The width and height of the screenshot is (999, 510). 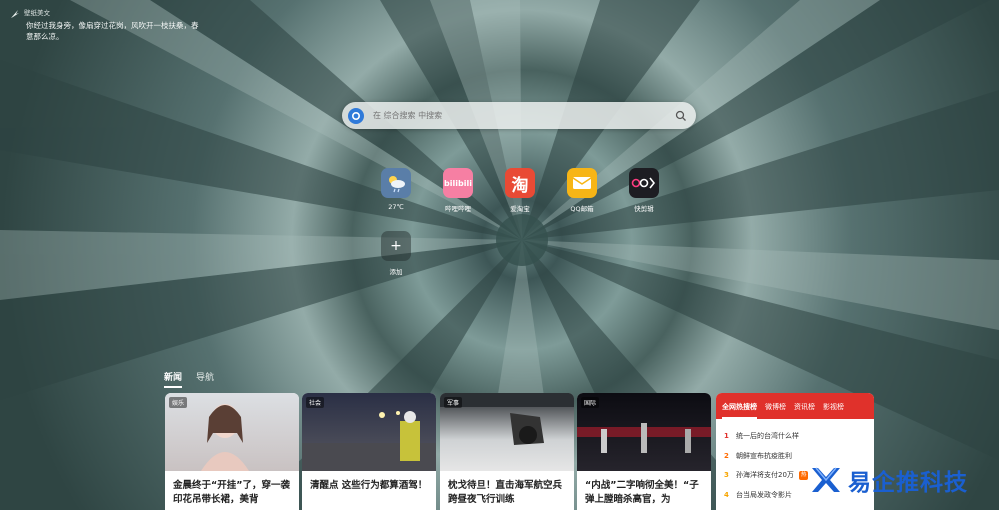 I want to click on news-title: 金晨终于“开挂”了，穿一袭印花吊带长裙，美背, so click(x=232, y=489).